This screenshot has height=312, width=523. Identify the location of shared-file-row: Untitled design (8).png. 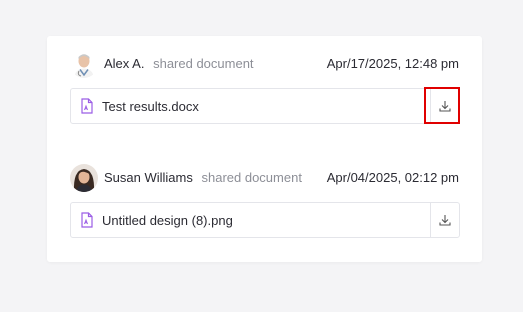
(265, 220).